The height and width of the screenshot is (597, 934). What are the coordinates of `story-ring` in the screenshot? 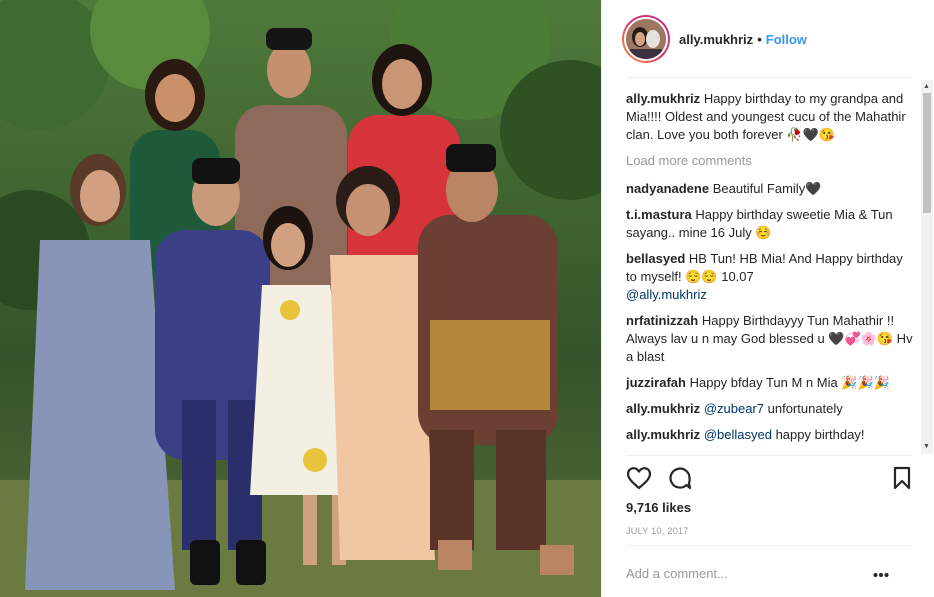 It's located at (646, 39).